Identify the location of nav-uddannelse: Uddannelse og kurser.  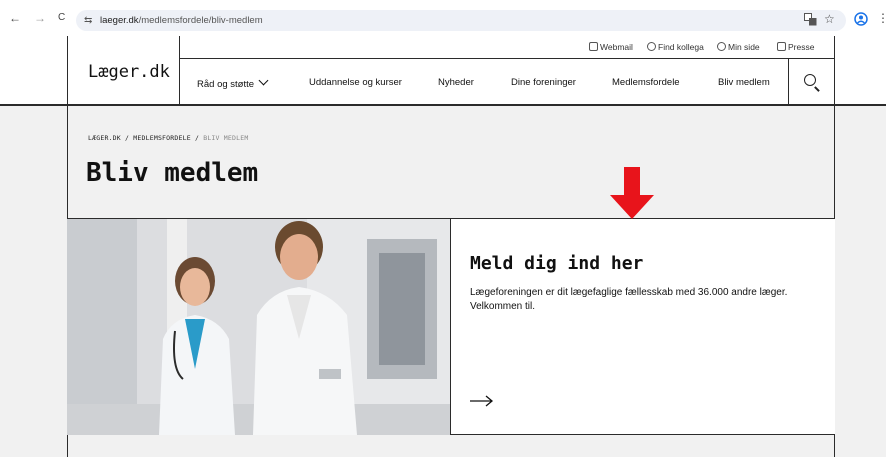
(355, 83).